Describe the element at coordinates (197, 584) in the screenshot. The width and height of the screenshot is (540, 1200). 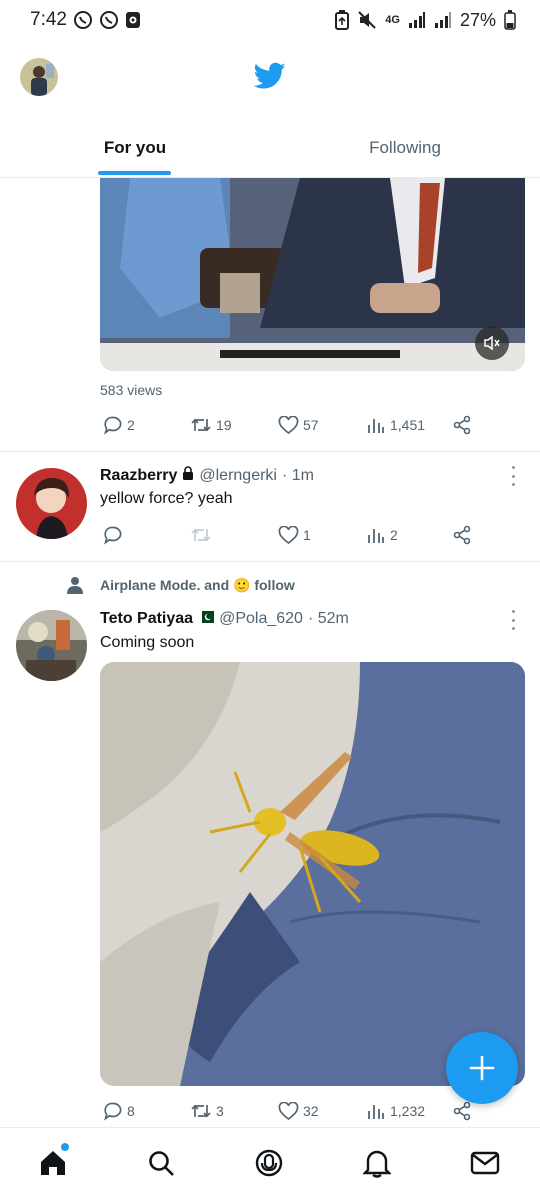
I see `social-context-text: Airplane Mode. and 🙂 follow` at that location.